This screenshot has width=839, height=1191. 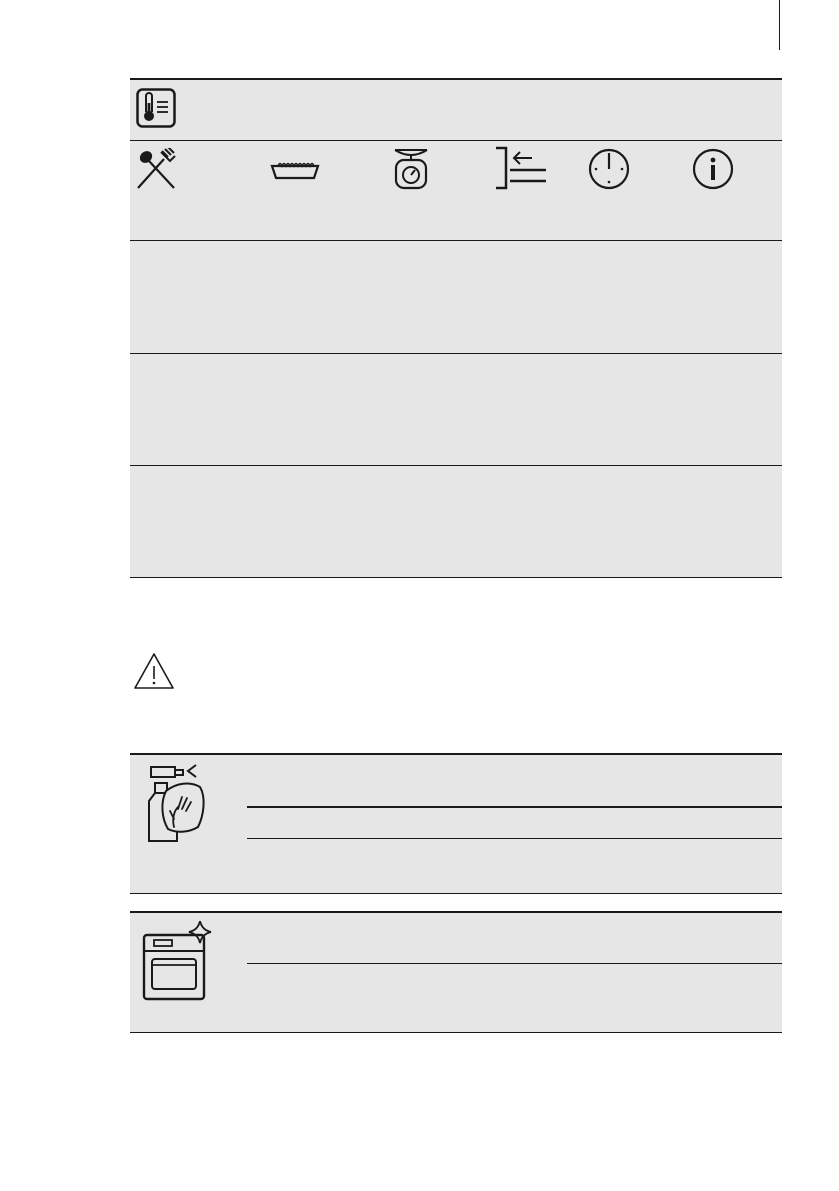 I want to click on clock-icon, so click(x=609, y=169).